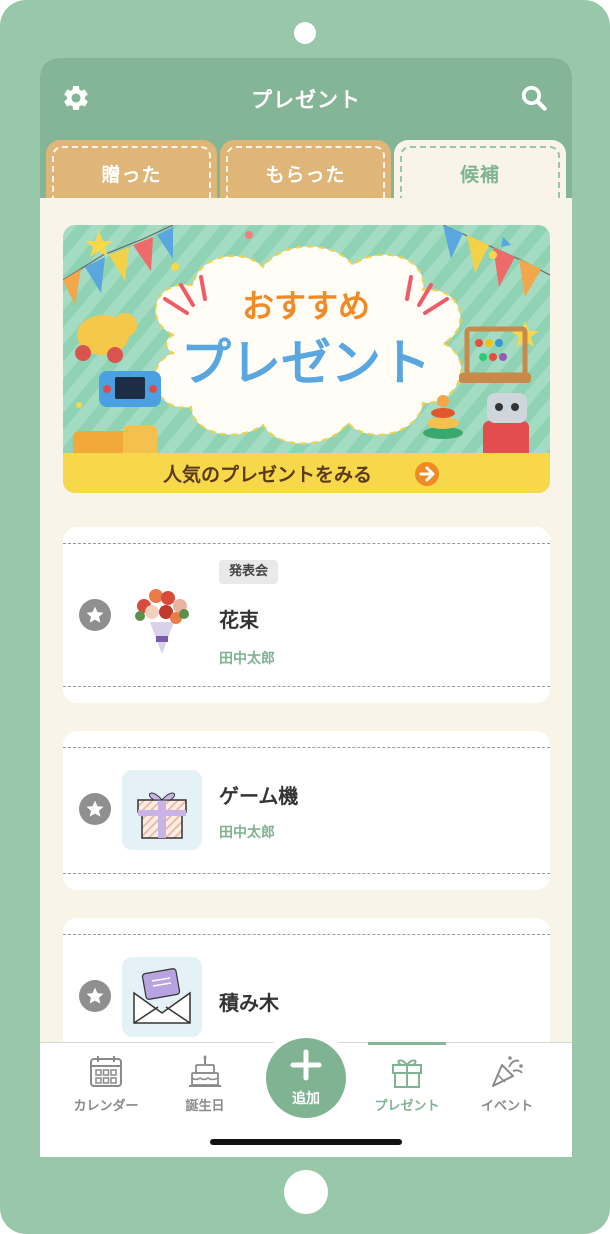  What do you see at coordinates (249, 572) in the screenshot?
I see `event-tag: 発表会` at bounding box center [249, 572].